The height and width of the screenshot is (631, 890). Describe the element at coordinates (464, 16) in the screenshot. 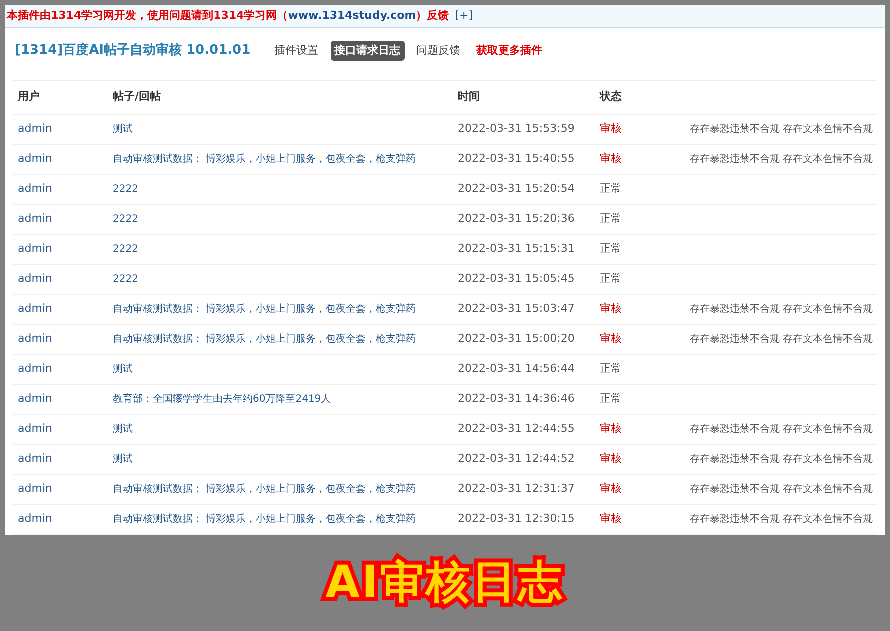

I see `expand-link: [+]` at that location.